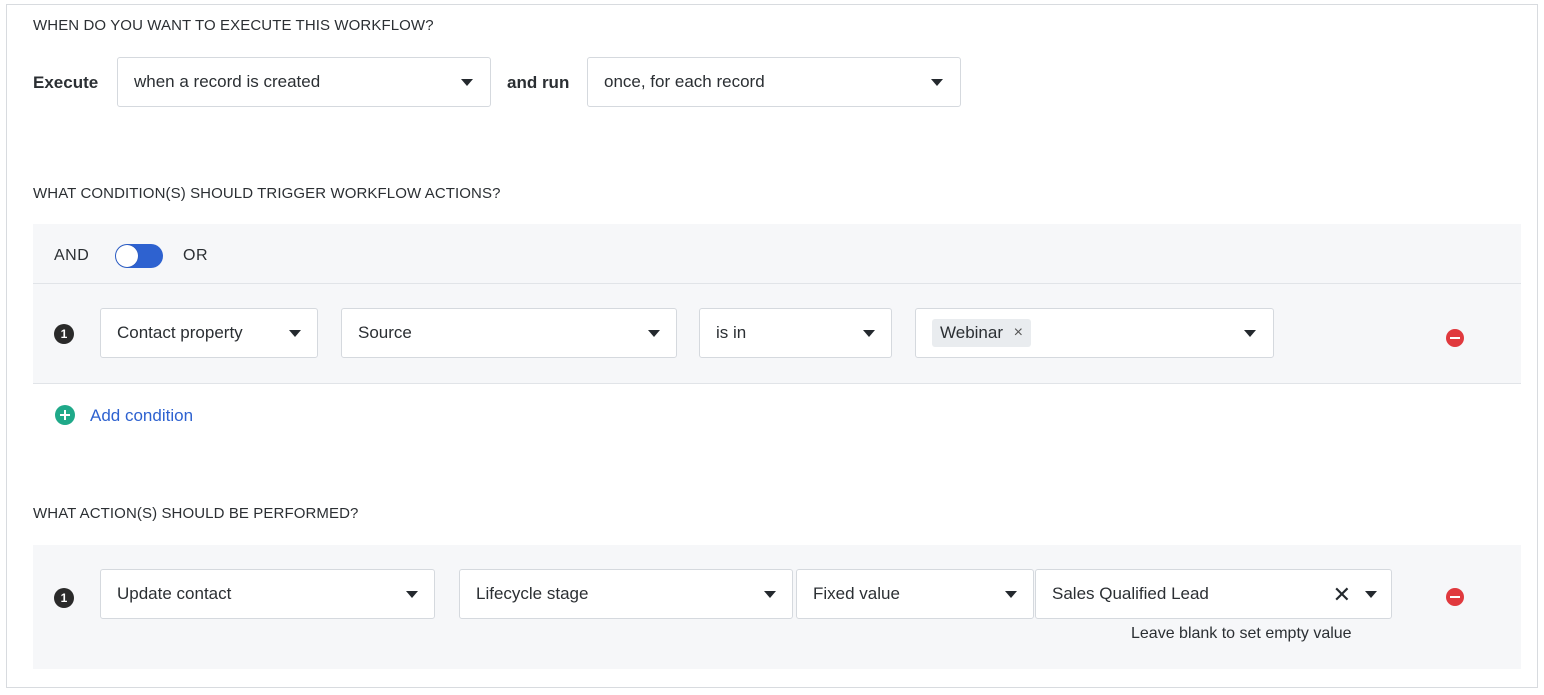 The image size is (1544, 695). Describe the element at coordinates (174, 593) in the screenshot. I see `action-type-value: Update contact` at that location.